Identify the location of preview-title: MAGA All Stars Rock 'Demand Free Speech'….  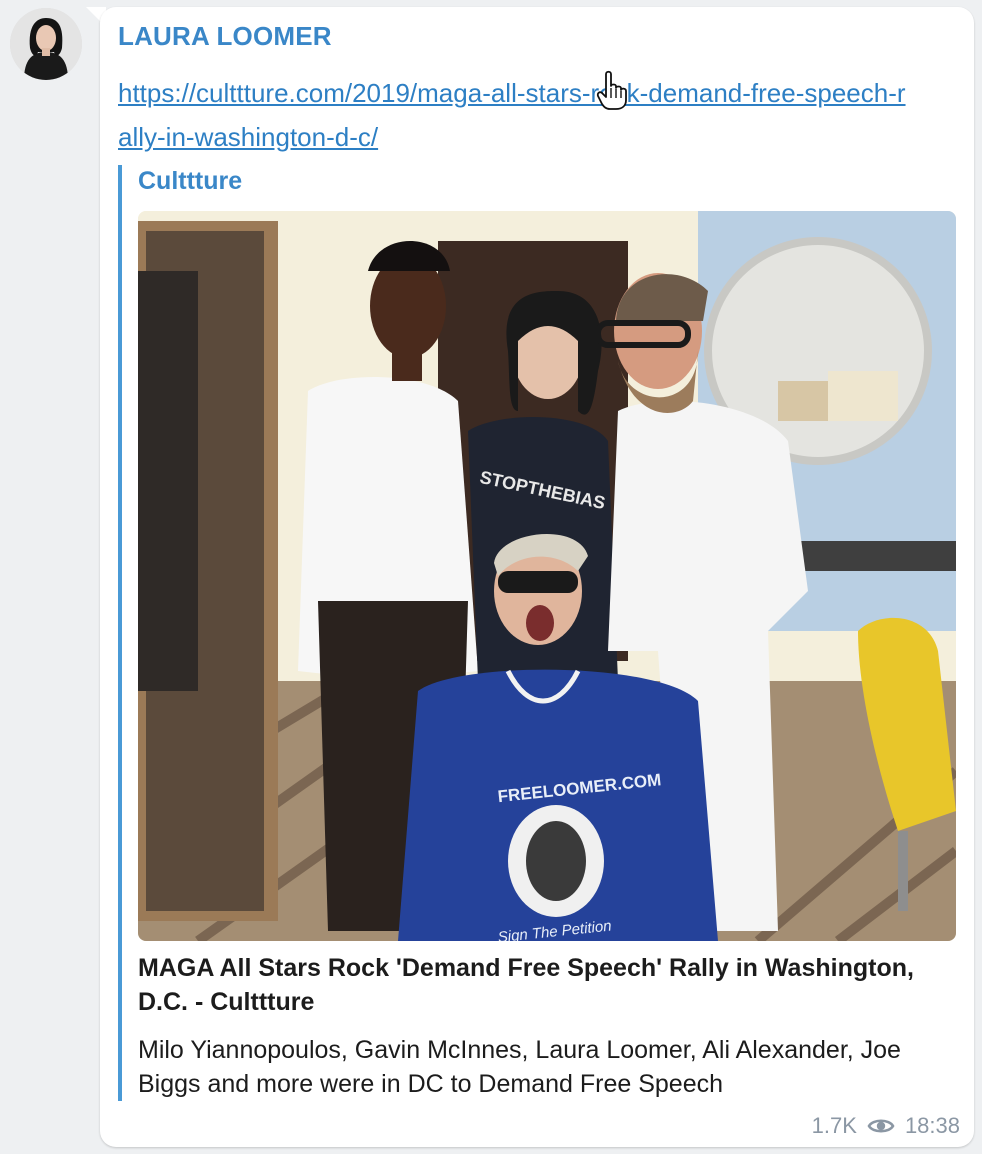
(546, 985).